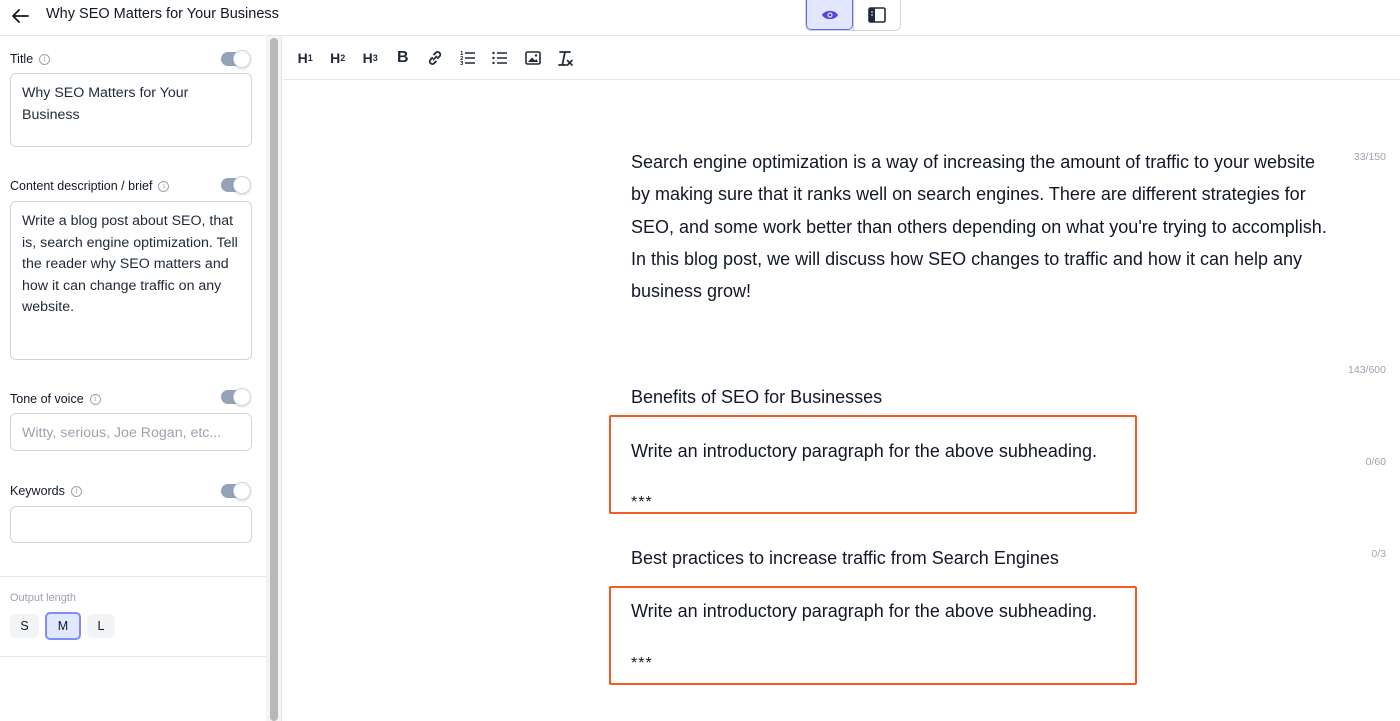 This screenshot has height=721, width=1400. I want to click on heading-2-sub: 2, so click(343, 57).